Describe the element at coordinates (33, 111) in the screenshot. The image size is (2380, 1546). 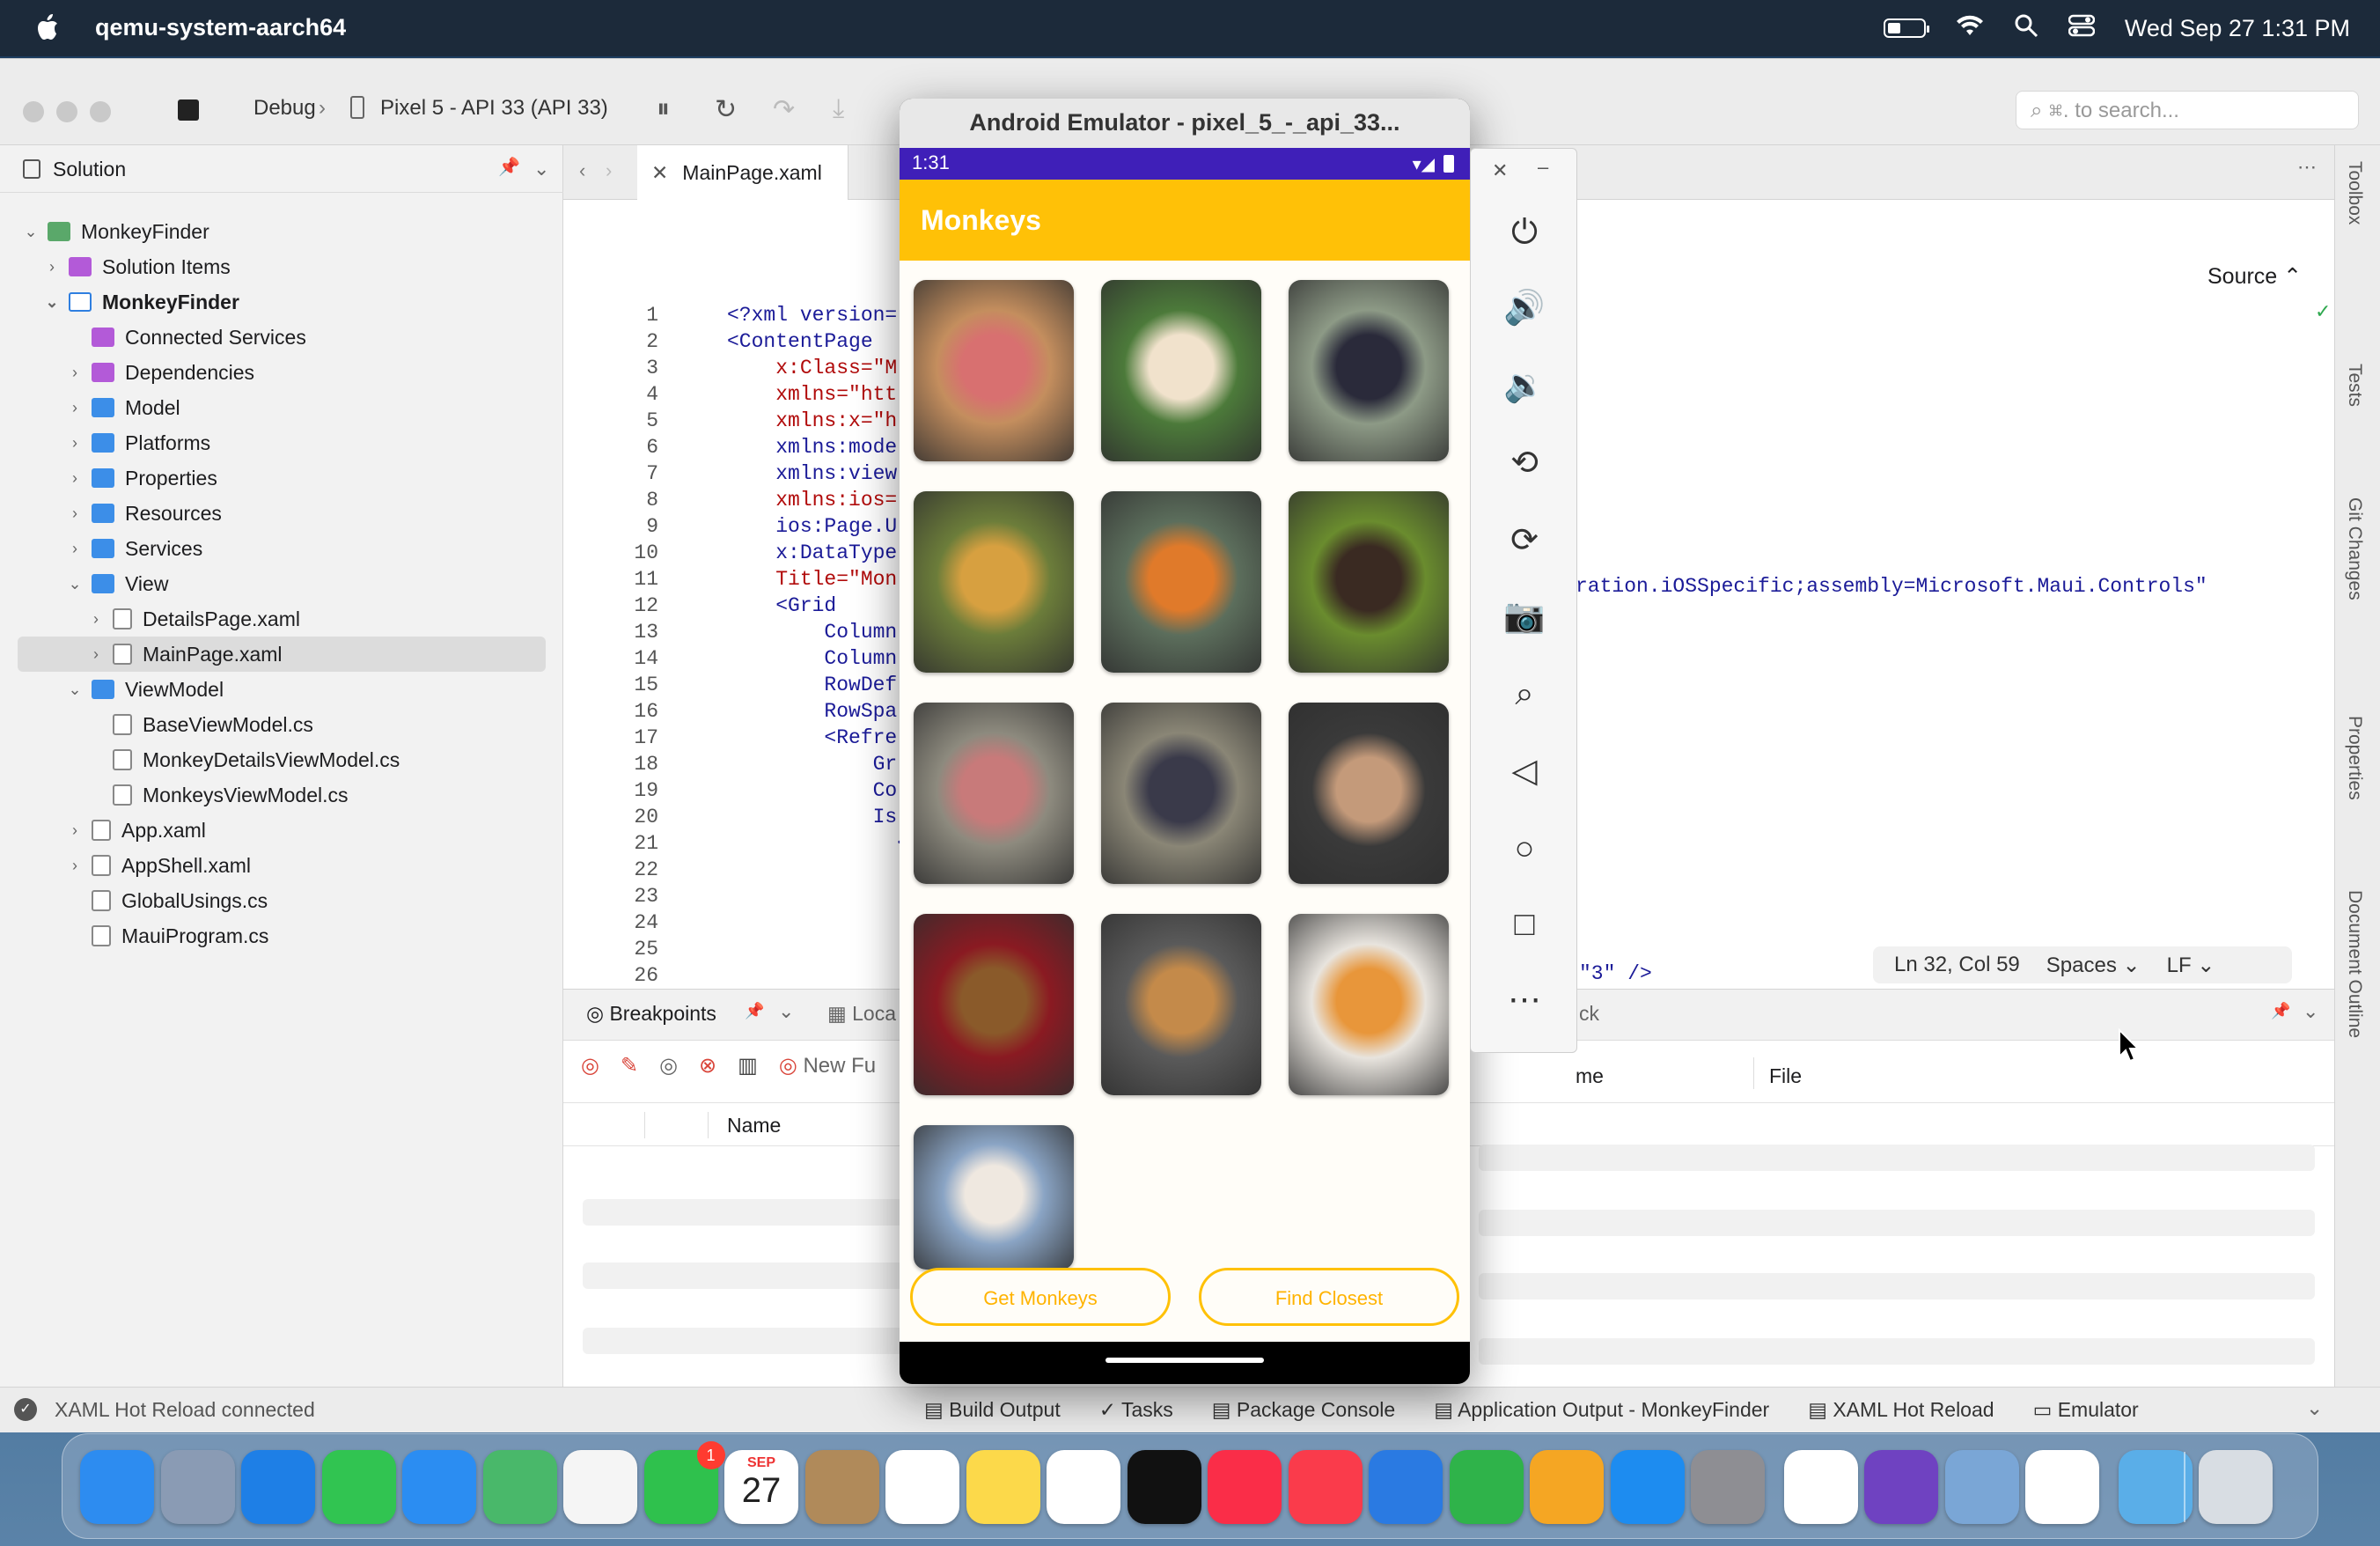
I see `close-window-button` at that location.